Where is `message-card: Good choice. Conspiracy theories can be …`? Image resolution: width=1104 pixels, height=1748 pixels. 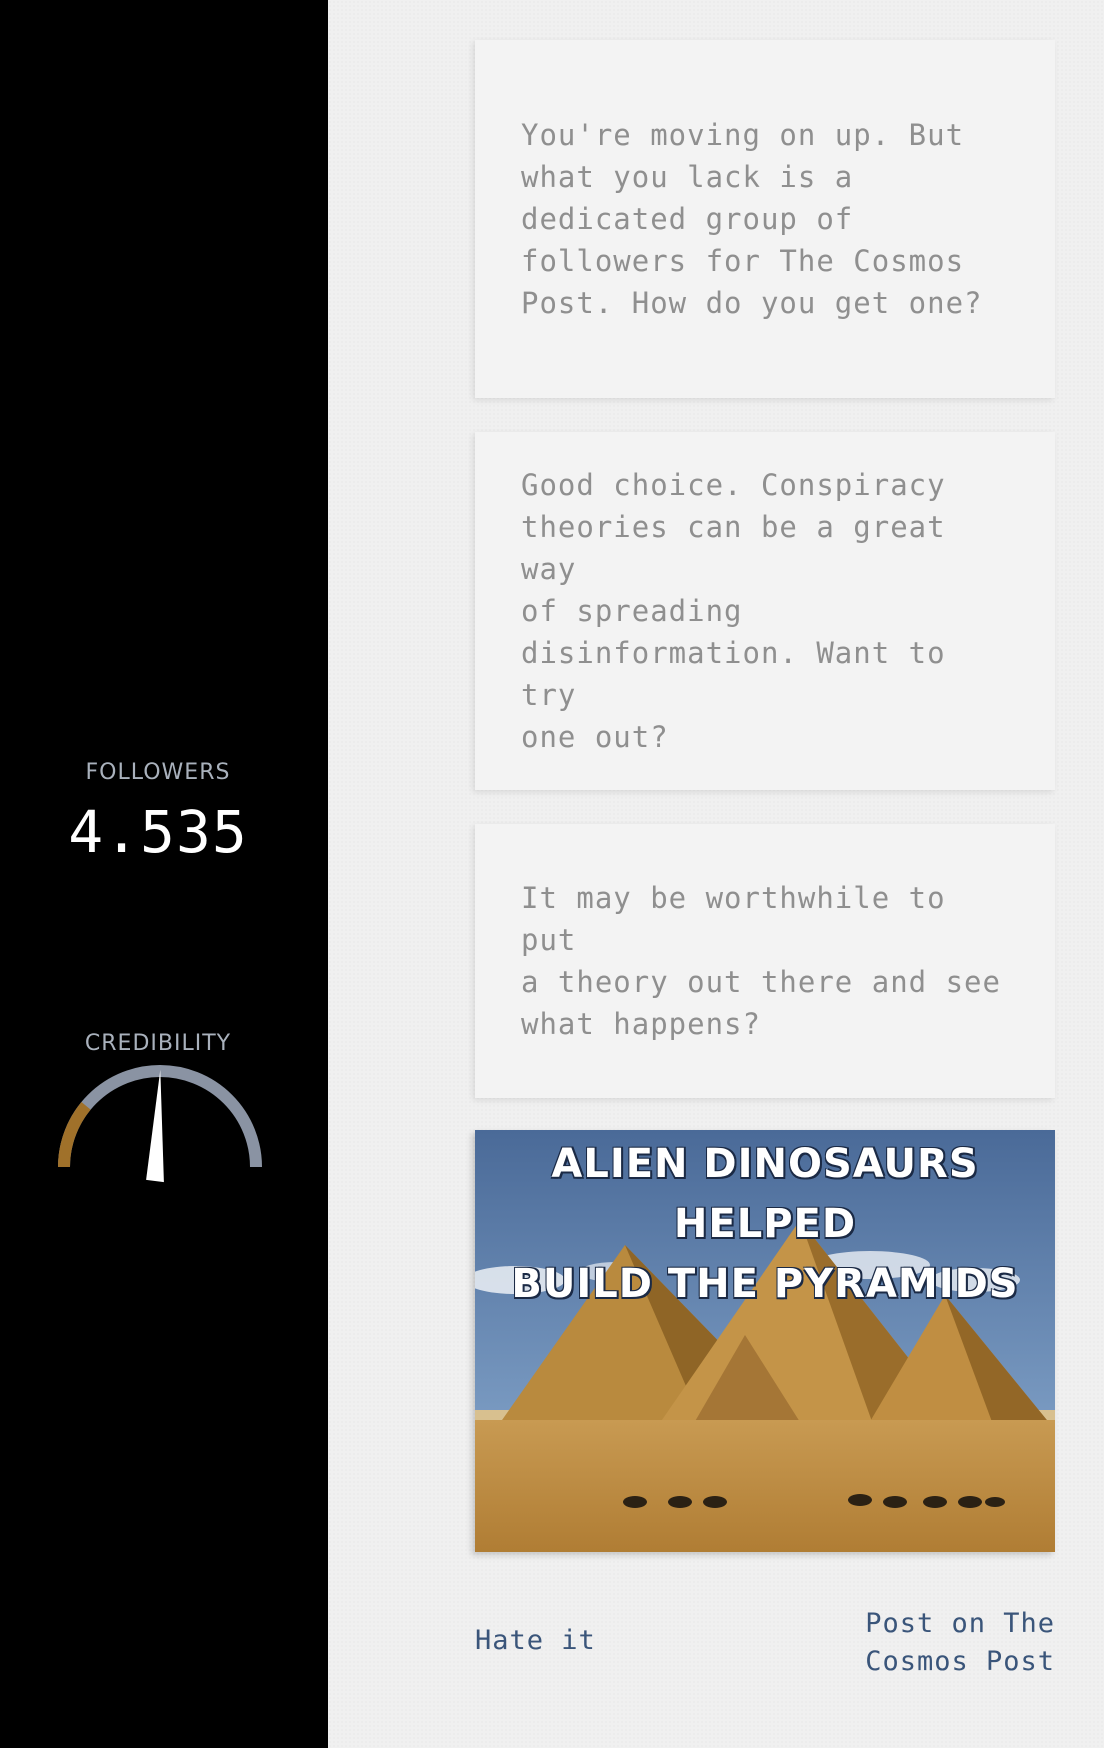
message-card: Good choice. Conspiracy theories can be … is located at coordinates (765, 611).